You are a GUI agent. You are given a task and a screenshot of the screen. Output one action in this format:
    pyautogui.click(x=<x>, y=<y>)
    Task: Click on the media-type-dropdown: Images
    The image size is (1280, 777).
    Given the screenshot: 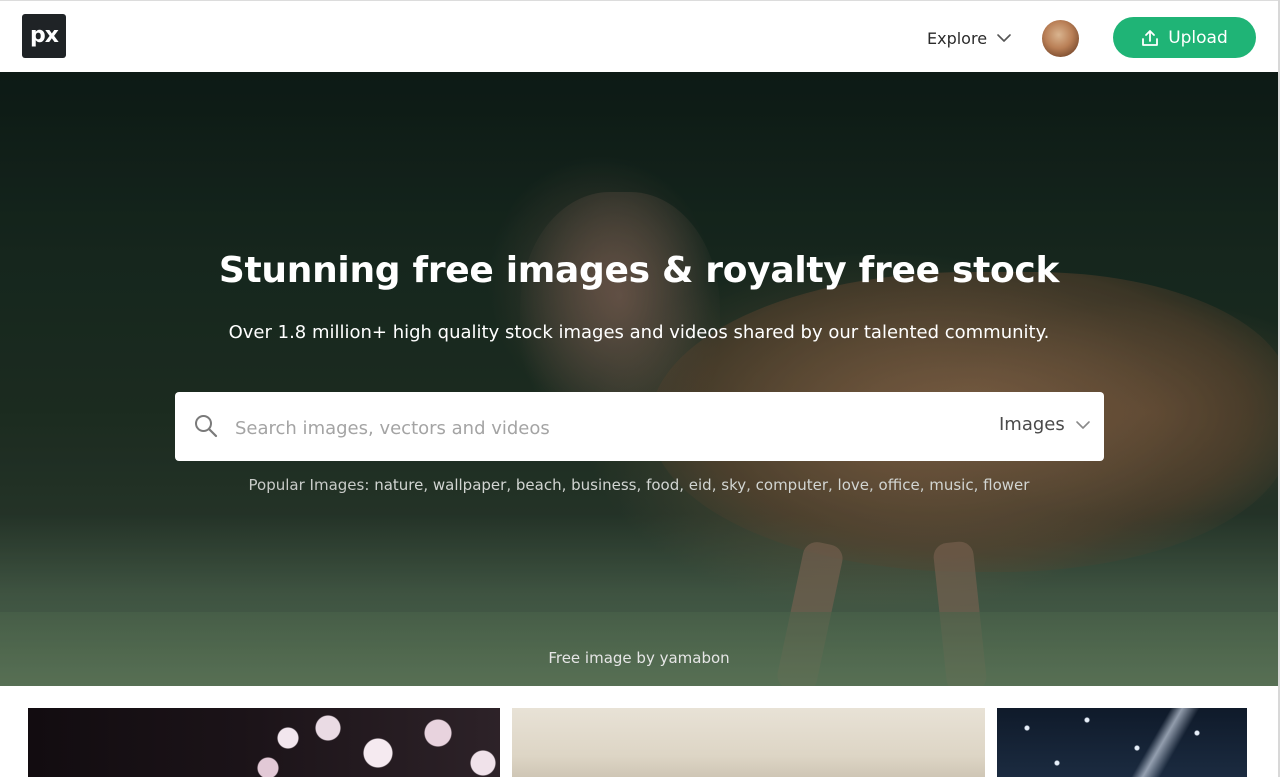 What is the action you would take?
    pyautogui.click(x=1045, y=424)
    